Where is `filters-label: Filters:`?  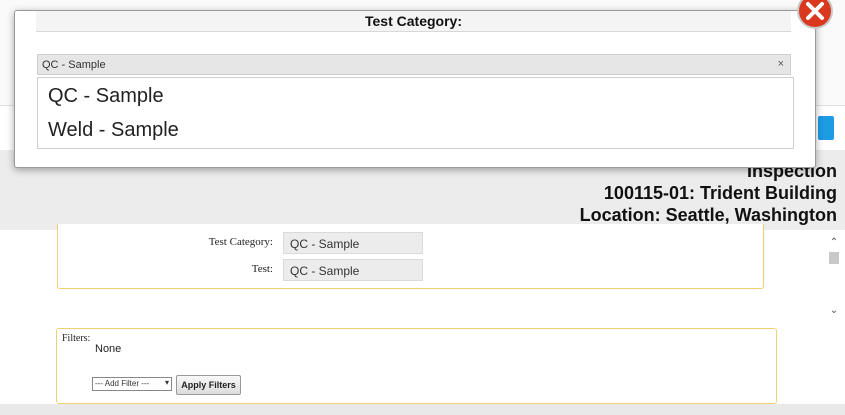
filters-label: Filters: is located at coordinates (76, 338).